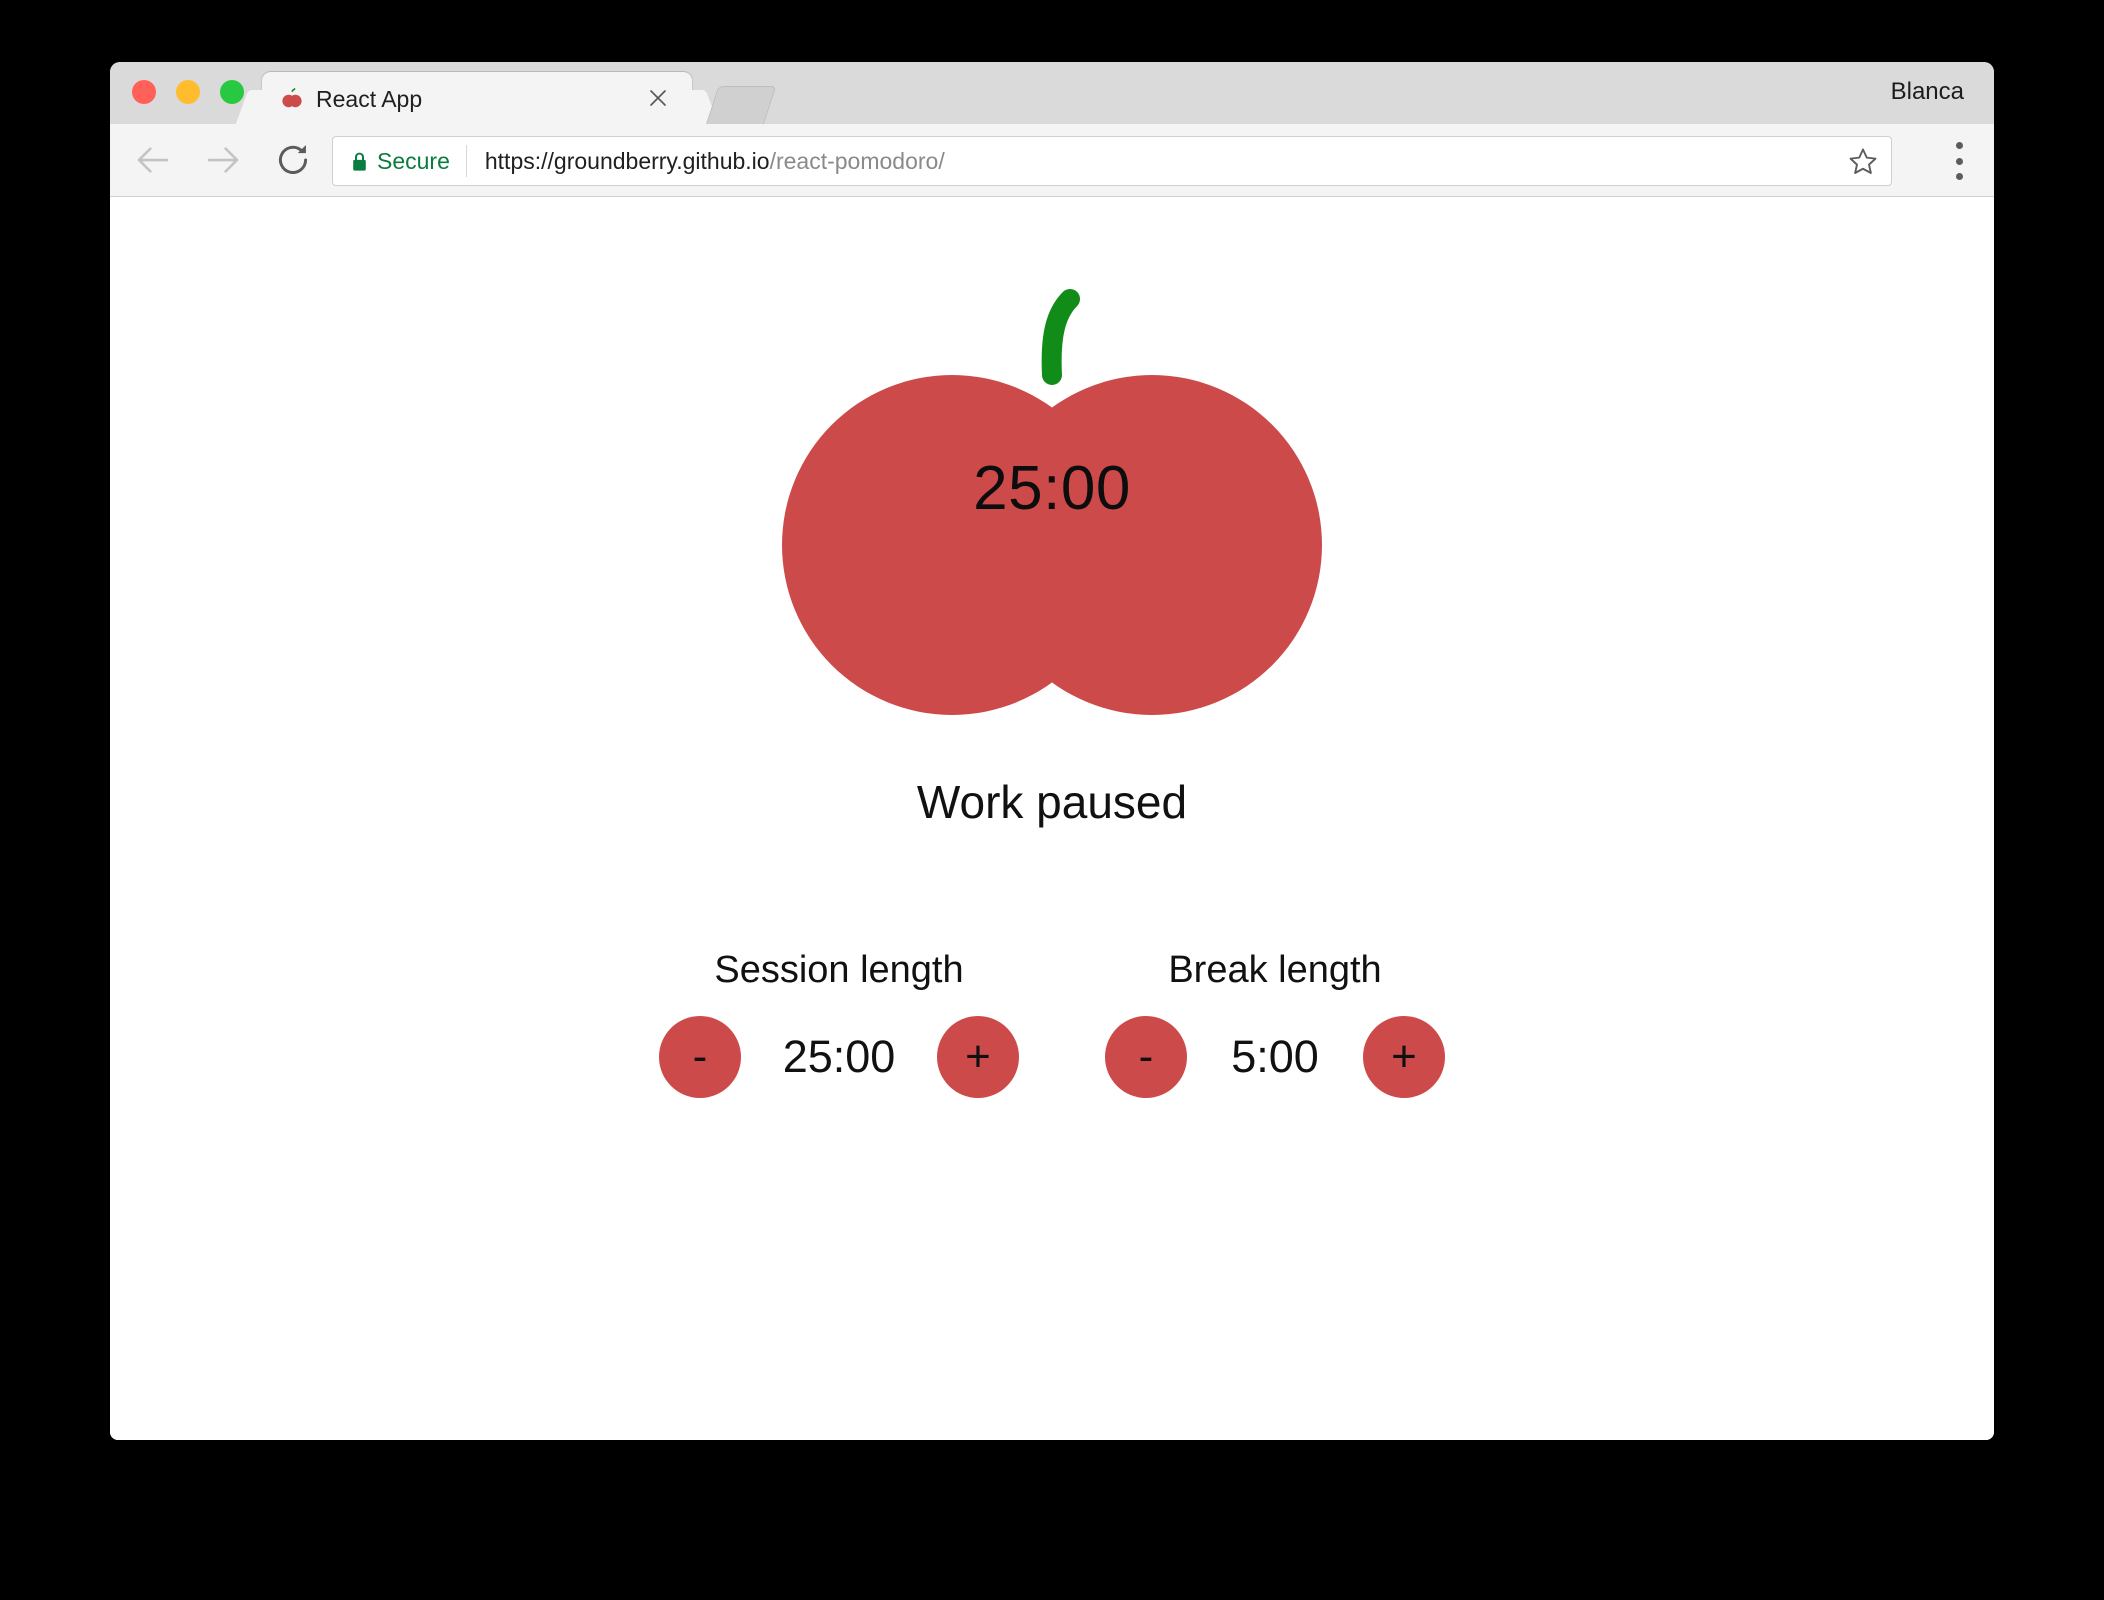 The image size is (2104, 1600). I want to click on session-length-stepper: - 25:00 +, so click(839, 1057).